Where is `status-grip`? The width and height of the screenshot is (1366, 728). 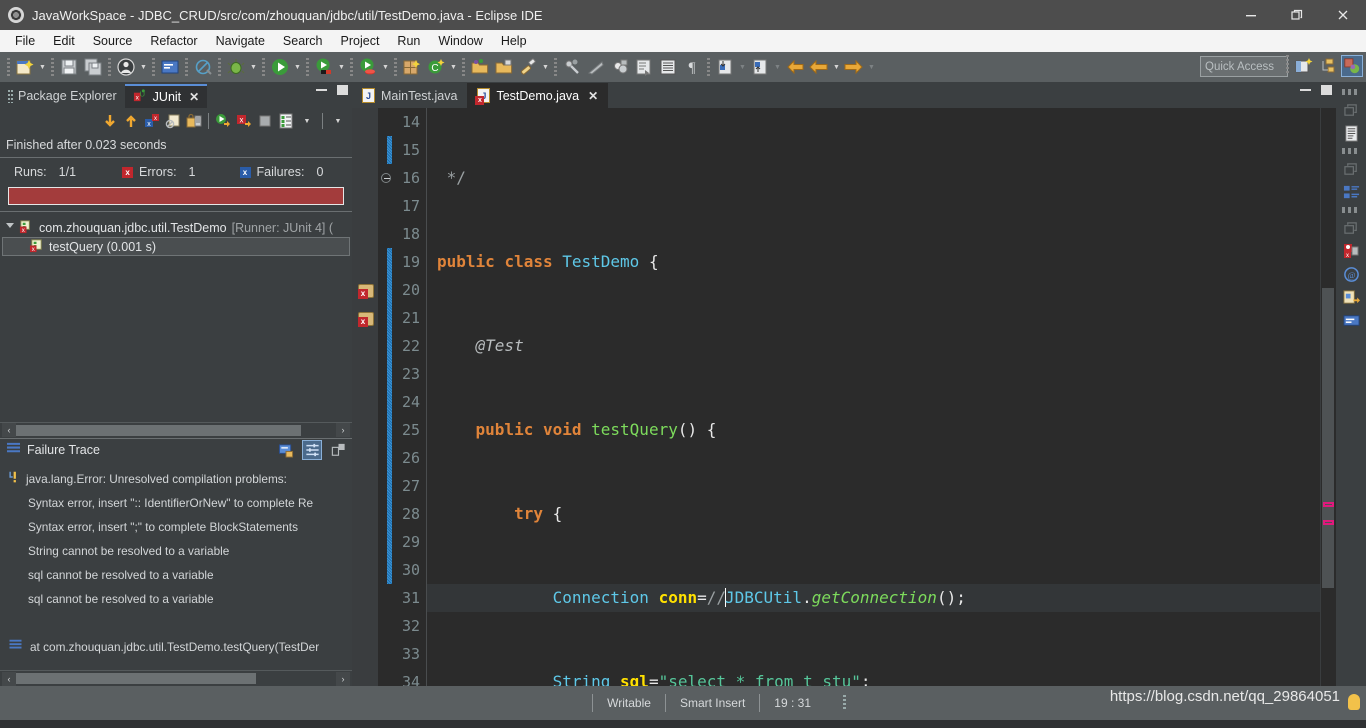
status-grip is located at coordinates (844, 703).